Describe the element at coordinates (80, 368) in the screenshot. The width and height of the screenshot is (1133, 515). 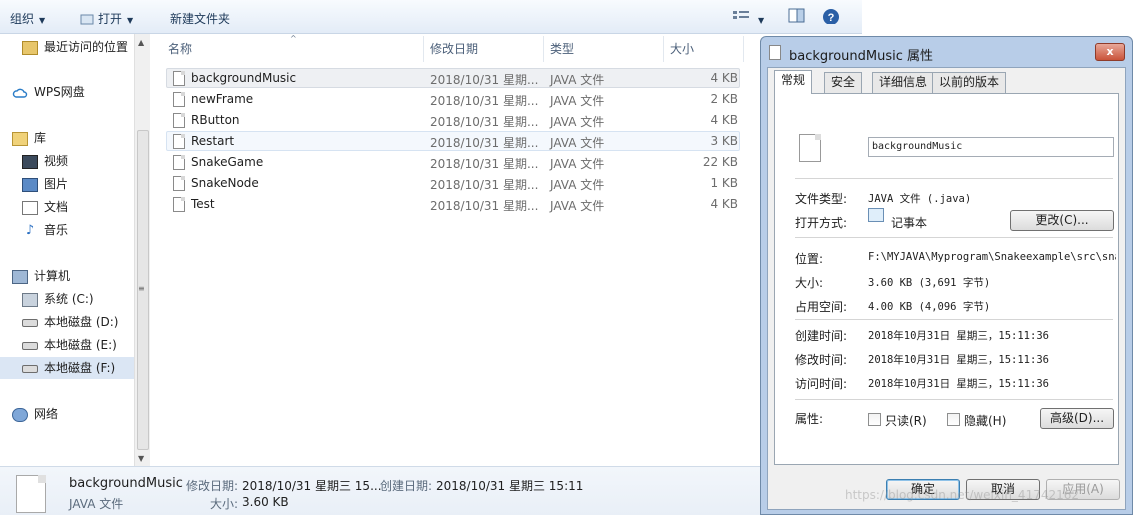
I see `sidebar-item-label: 本地磁盘 (F:)` at that location.